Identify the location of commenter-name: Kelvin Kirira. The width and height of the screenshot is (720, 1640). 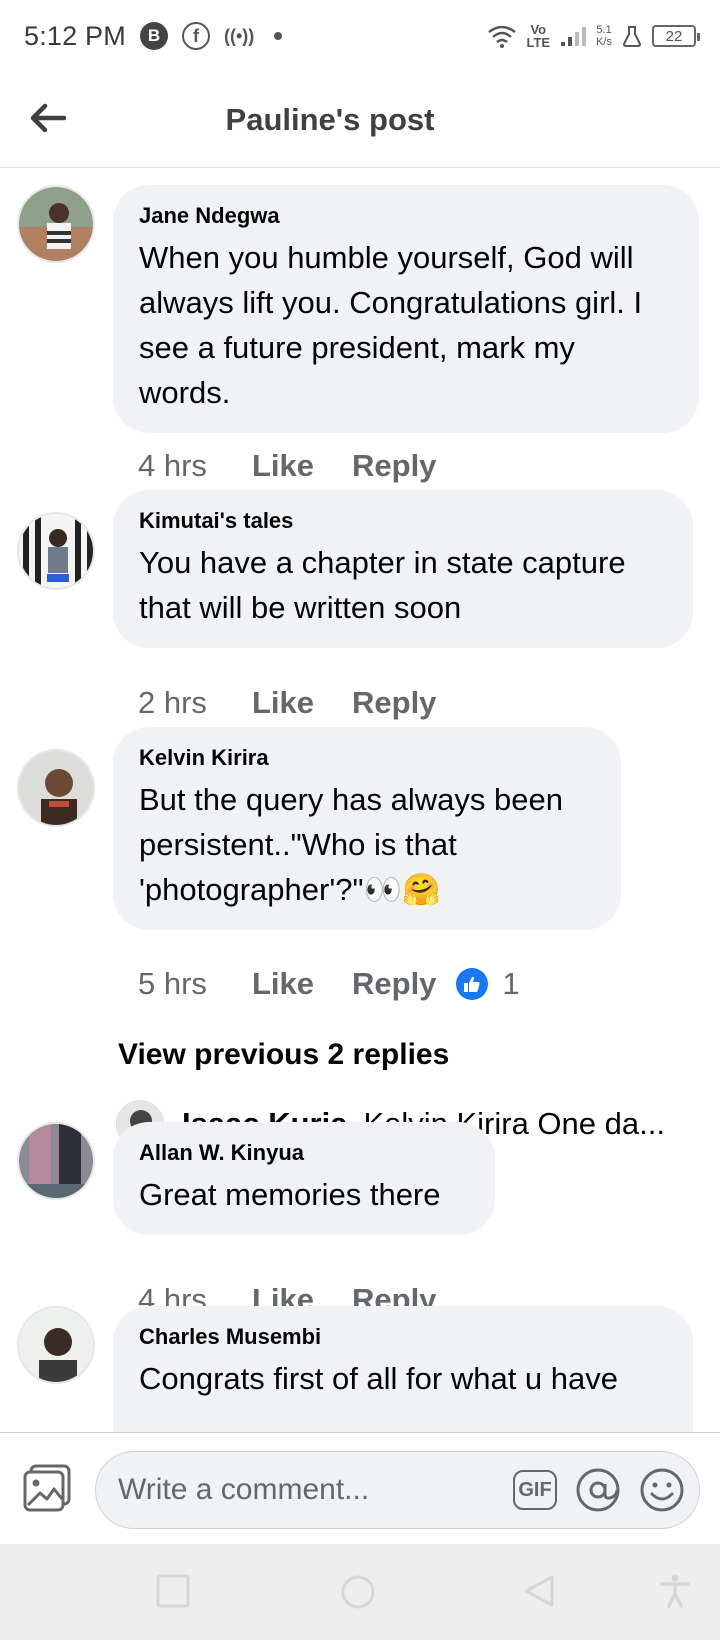
(367, 758).